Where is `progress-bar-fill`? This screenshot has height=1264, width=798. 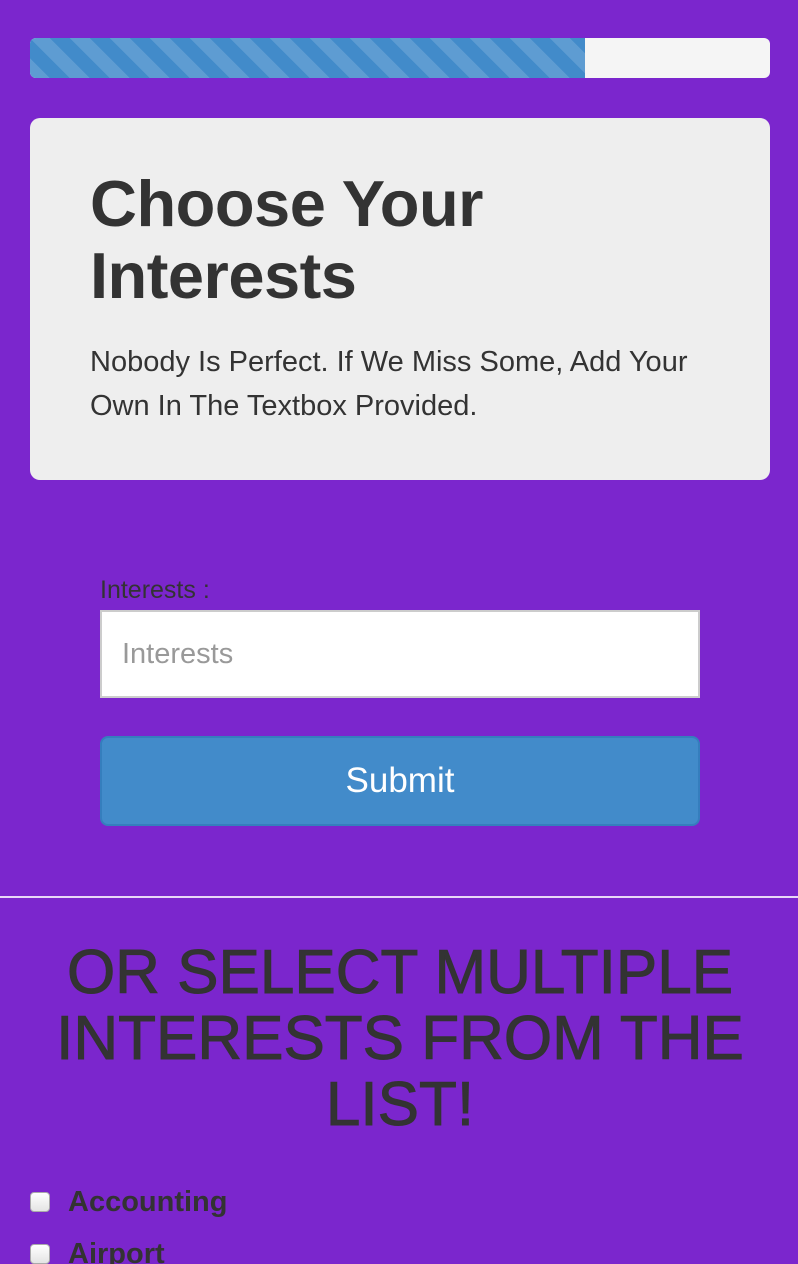
progress-bar-fill is located at coordinates (307, 58).